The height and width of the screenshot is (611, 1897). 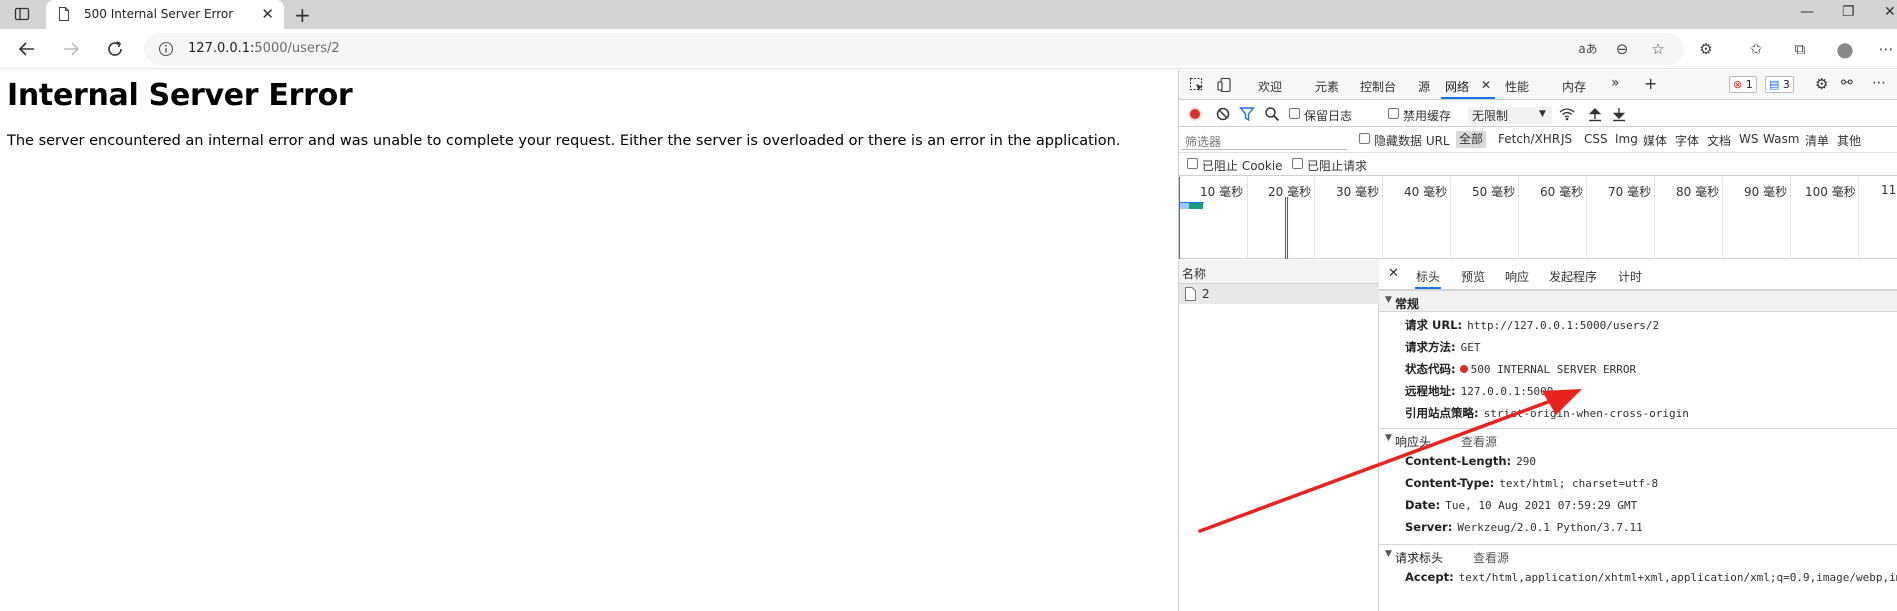 What do you see at coordinates (115, 49) in the screenshot?
I see `refresh-icon` at bounding box center [115, 49].